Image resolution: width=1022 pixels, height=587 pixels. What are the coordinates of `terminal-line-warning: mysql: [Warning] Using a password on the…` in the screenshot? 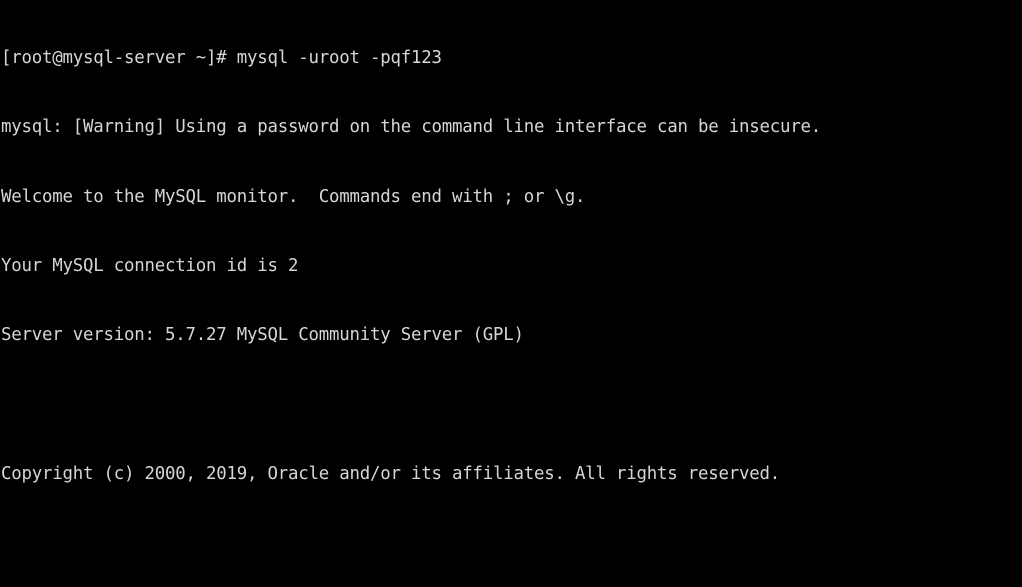 It's located at (411, 127).